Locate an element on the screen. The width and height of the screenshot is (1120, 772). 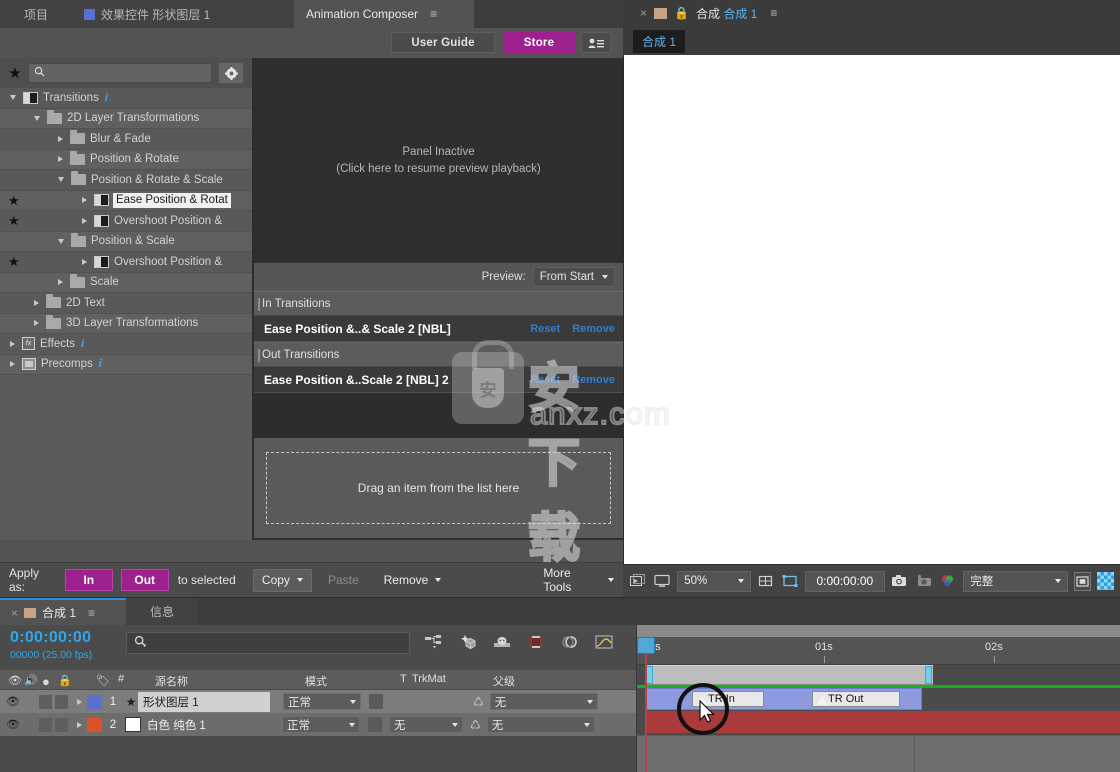
work-area-end-handle is located at coordinates (928, 675).